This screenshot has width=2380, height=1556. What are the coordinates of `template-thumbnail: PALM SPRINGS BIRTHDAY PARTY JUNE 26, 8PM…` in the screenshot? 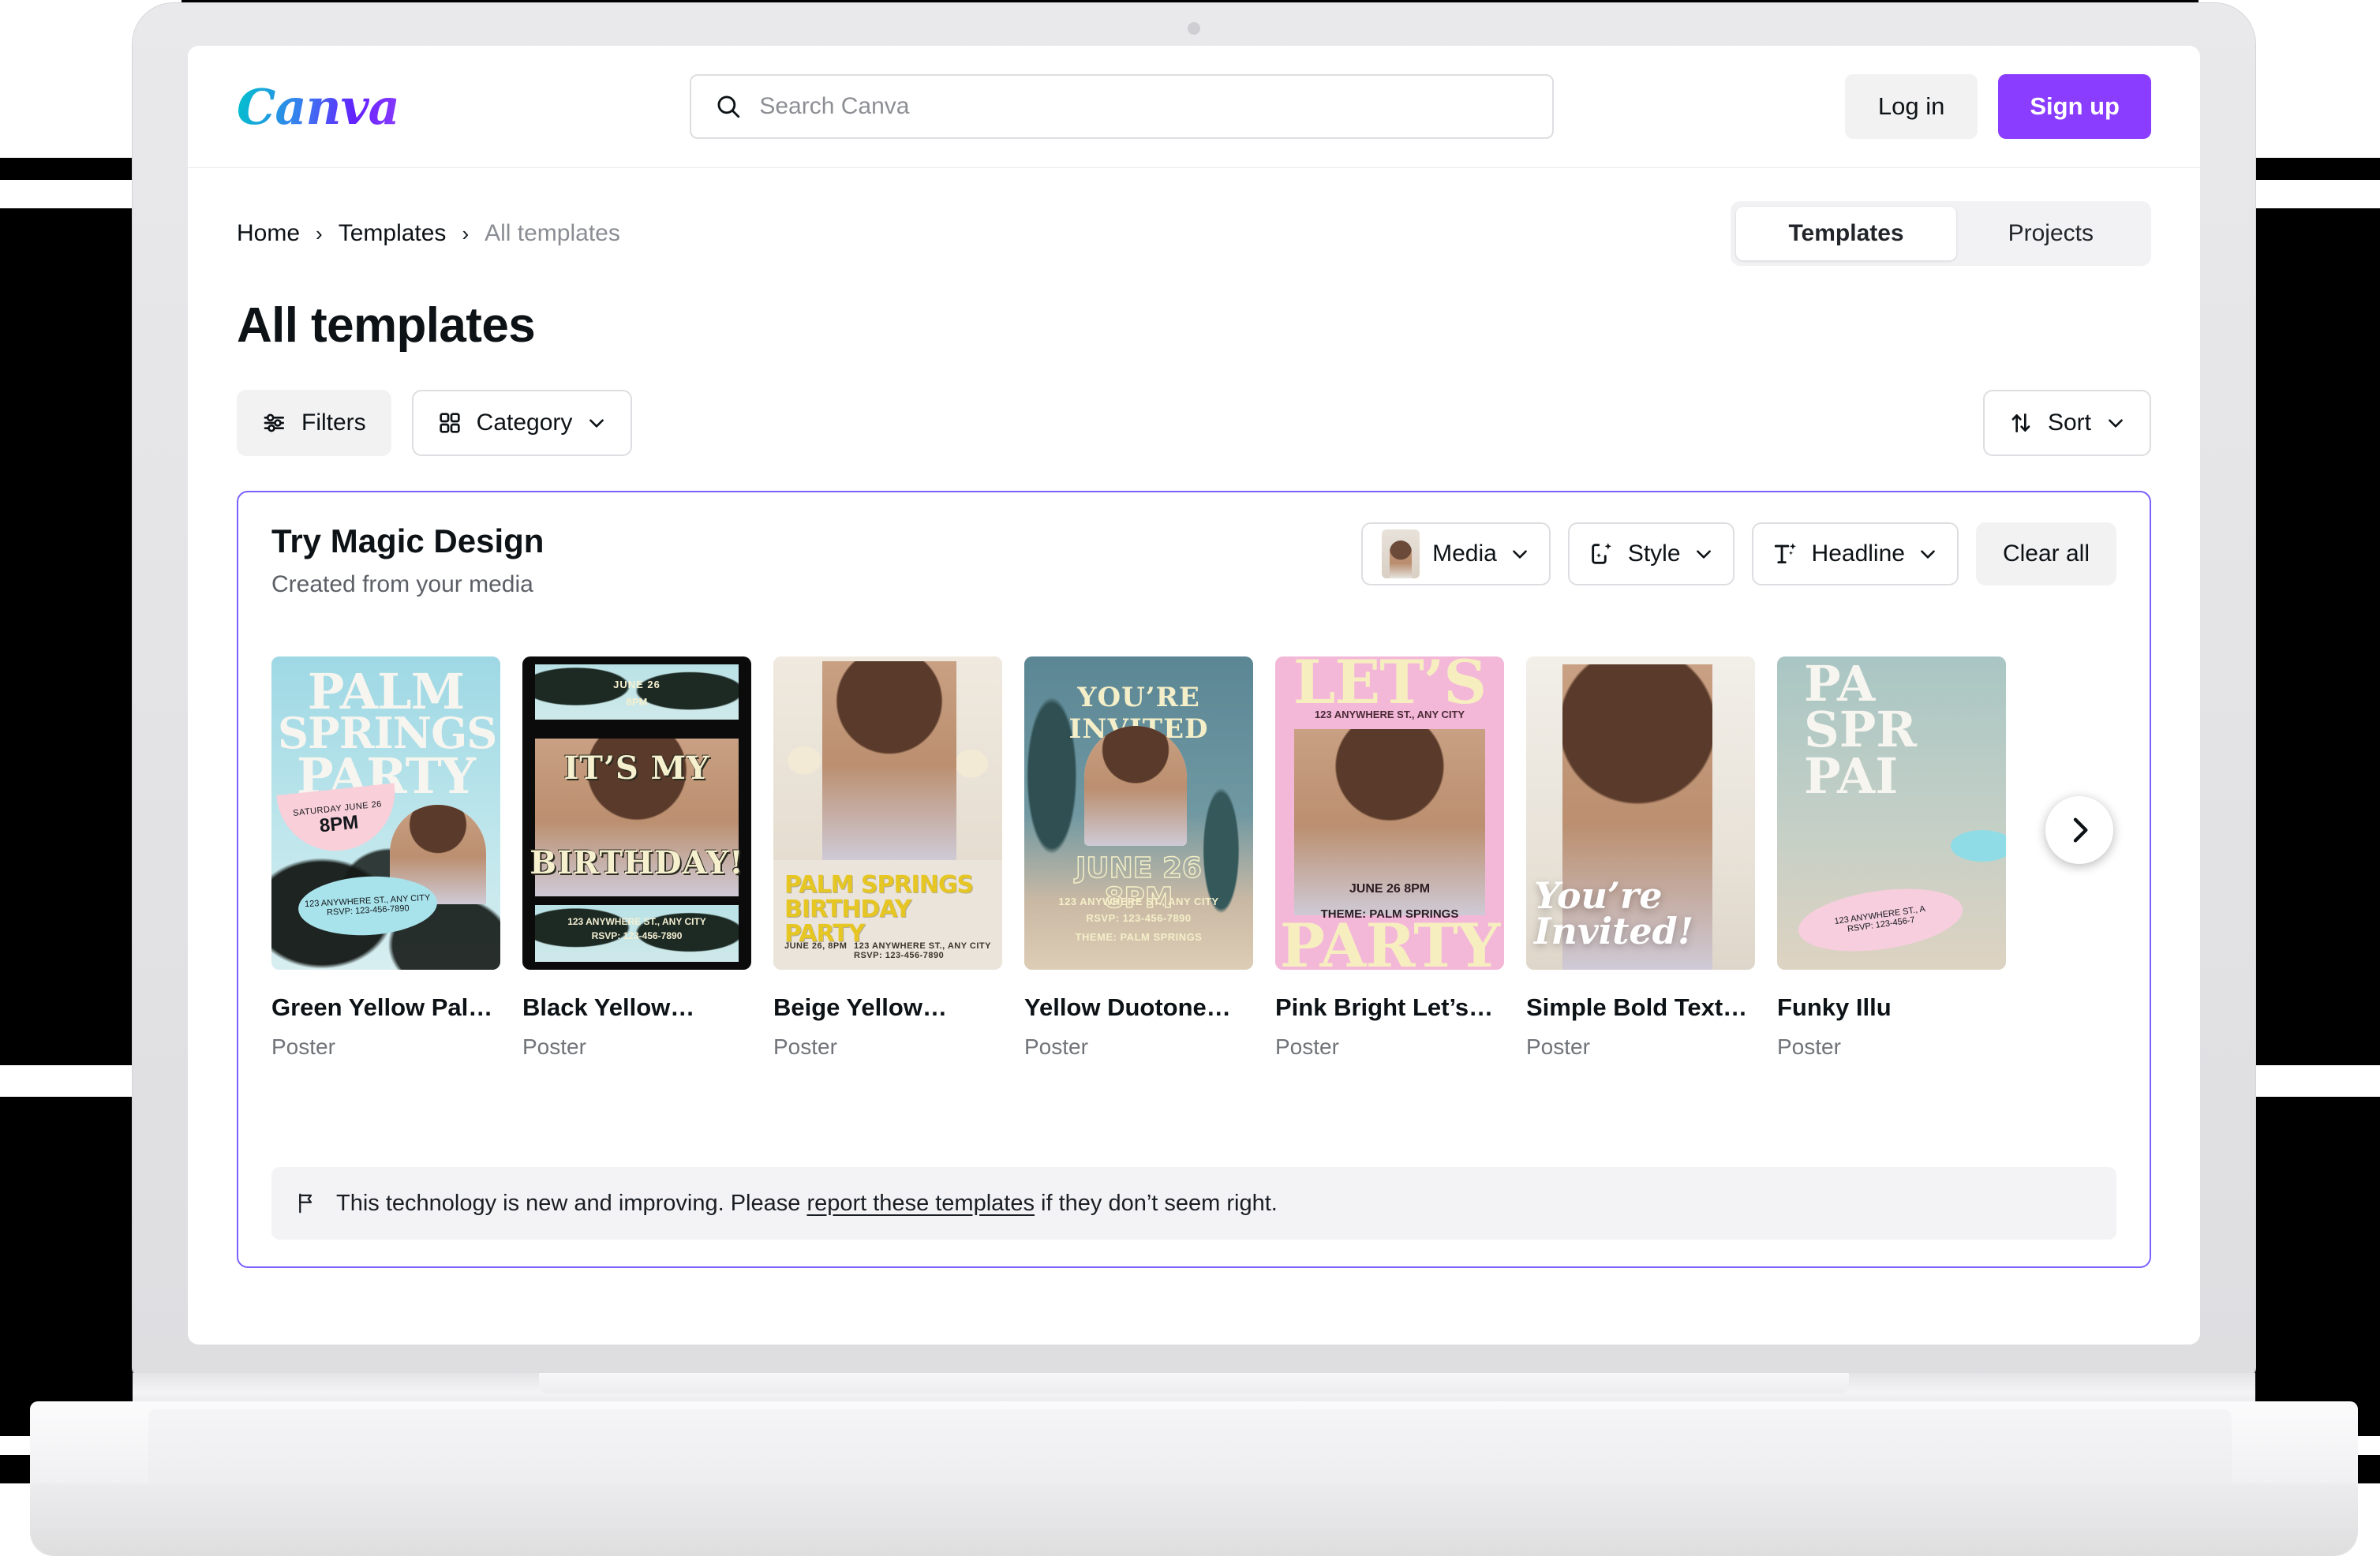 It's located at (887, 813).